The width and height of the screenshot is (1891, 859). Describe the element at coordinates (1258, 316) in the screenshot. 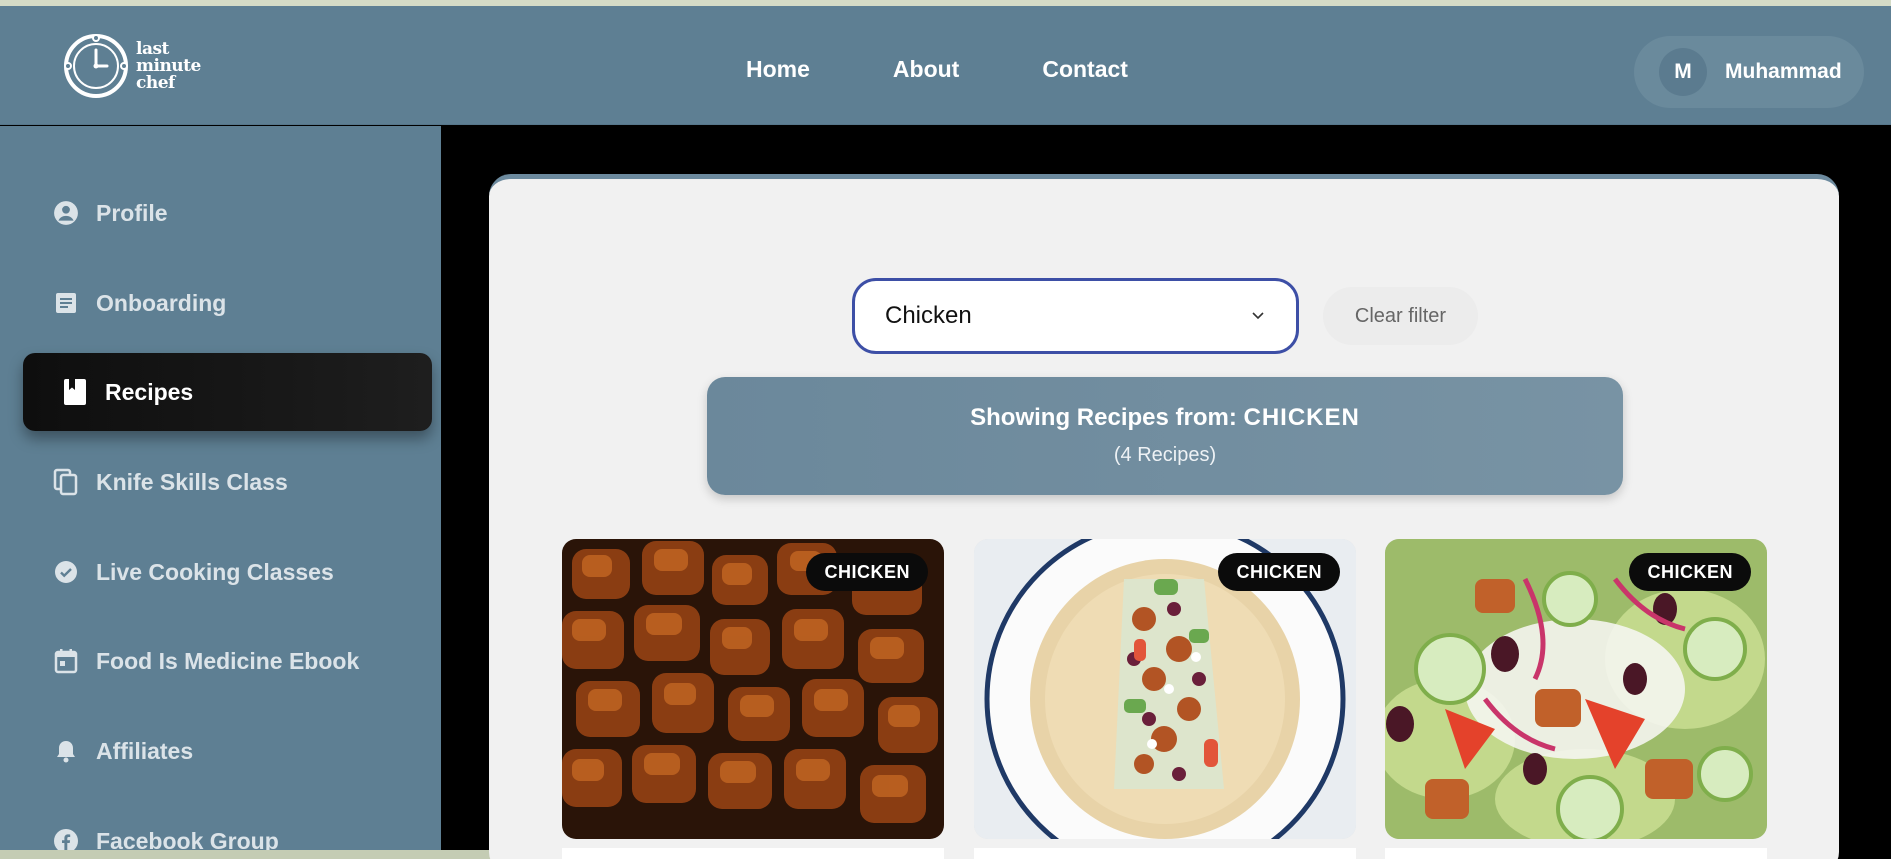

I see `chevron-down-icon` at that location.